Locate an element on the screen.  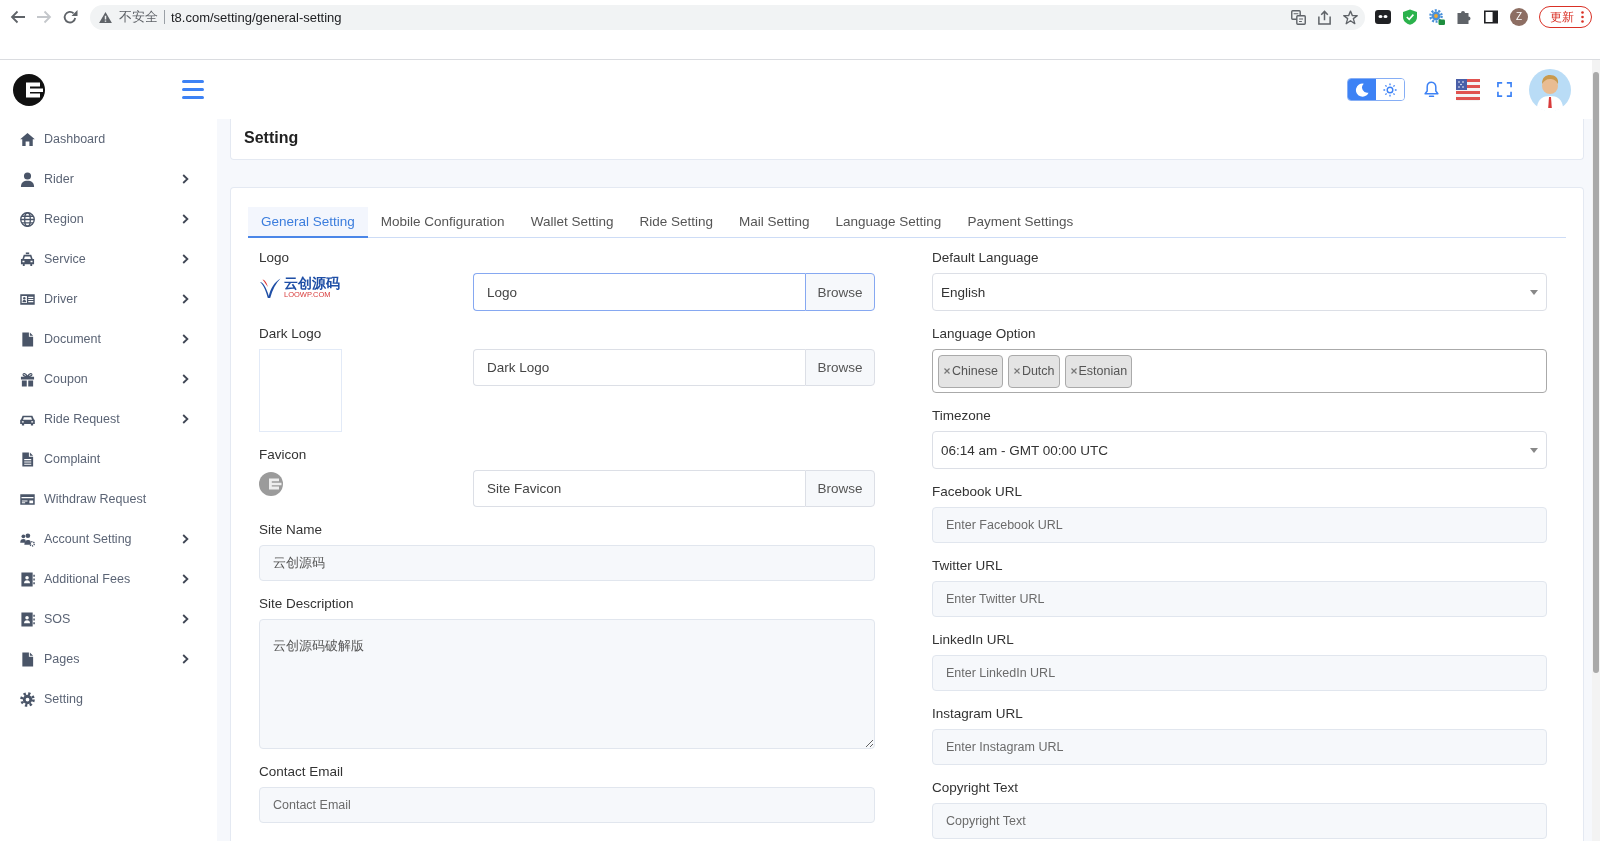
tab: Payment Settings is located at coordinates (1020, 222).